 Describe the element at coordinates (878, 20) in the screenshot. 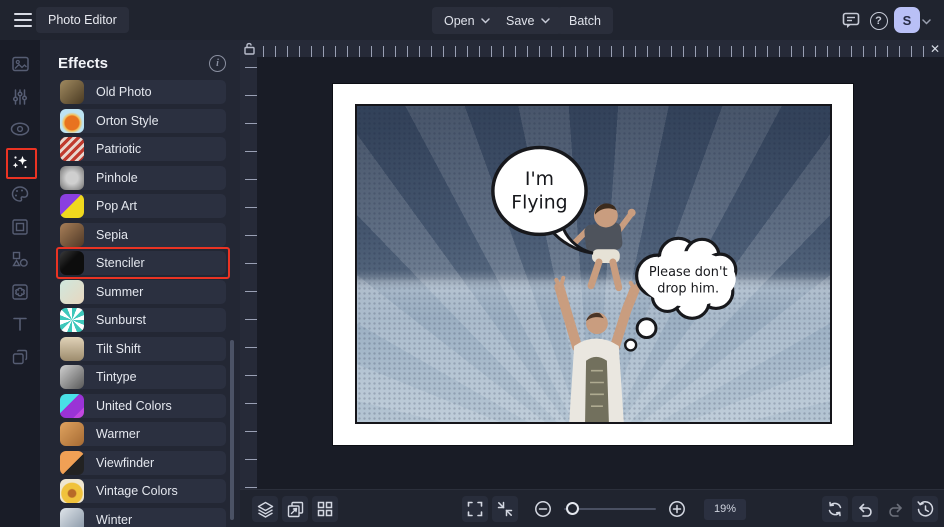

I see `help-icon: ?` at that location.